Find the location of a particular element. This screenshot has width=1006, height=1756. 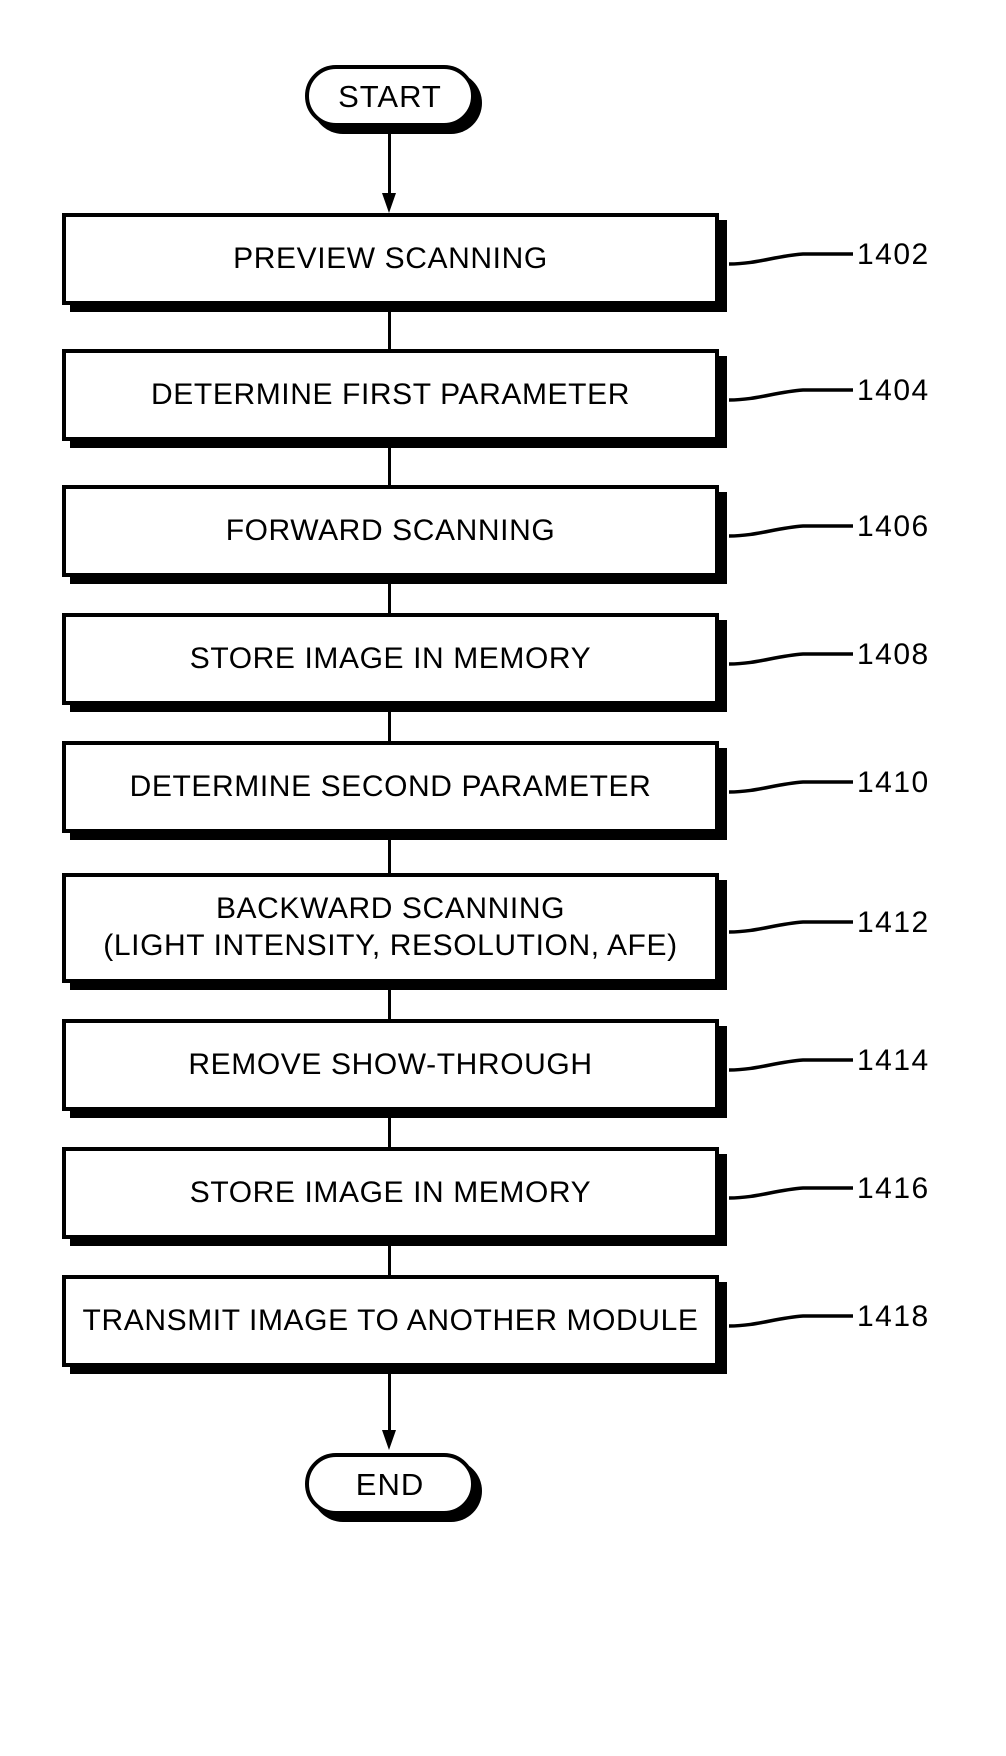

process-1412-label-line2: (LIGHT INTENSITY, RESOLUTION, AFE) is located at coordinates (390, 945).